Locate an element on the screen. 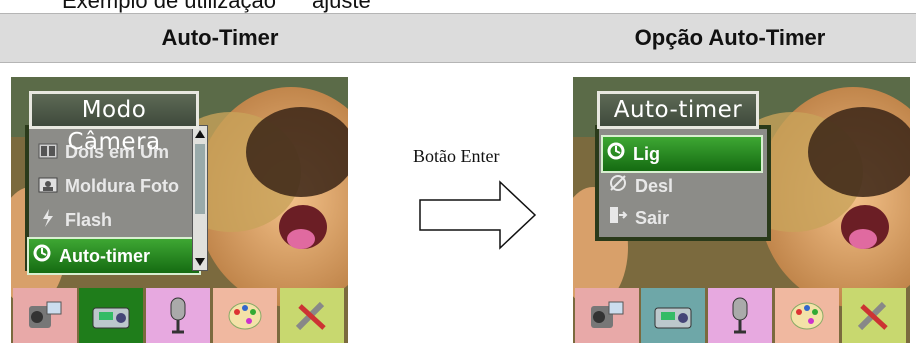 This screenshot has height=345, width=916. header-left: Auto-Timer is located at coordinates (220, 37).